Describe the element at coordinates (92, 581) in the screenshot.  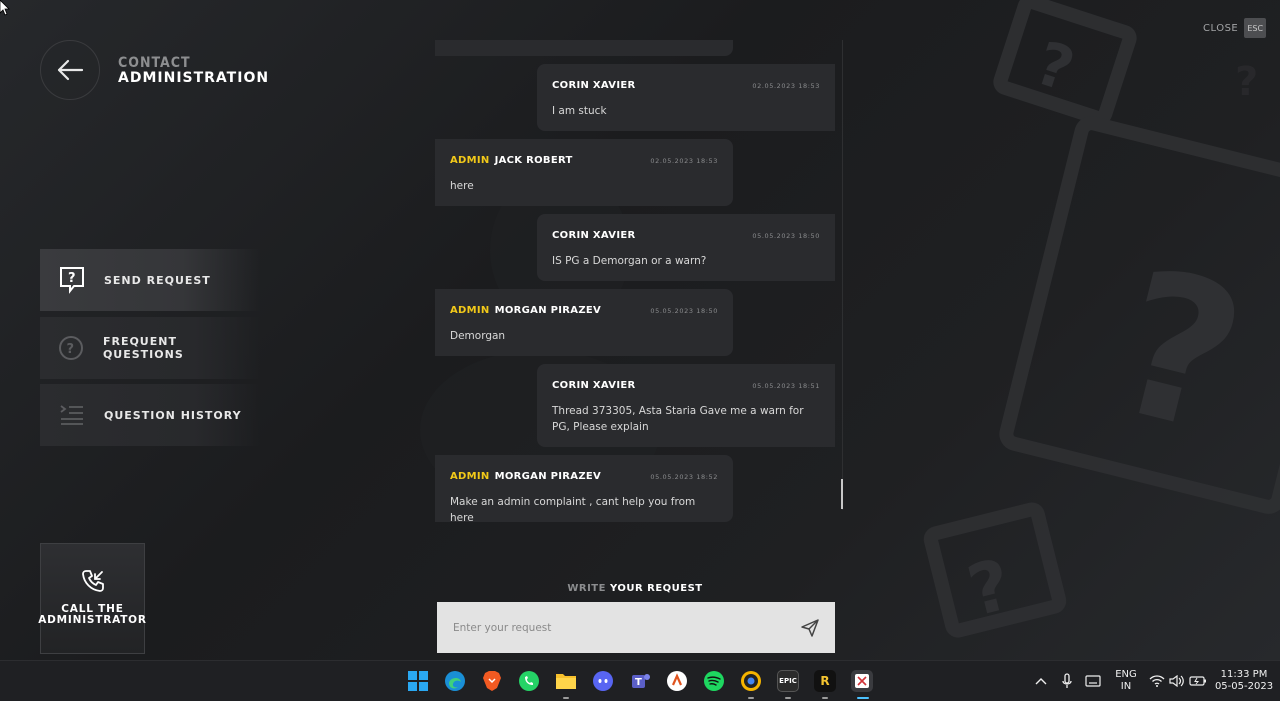
I see `phone-incoming-icon` at that location.